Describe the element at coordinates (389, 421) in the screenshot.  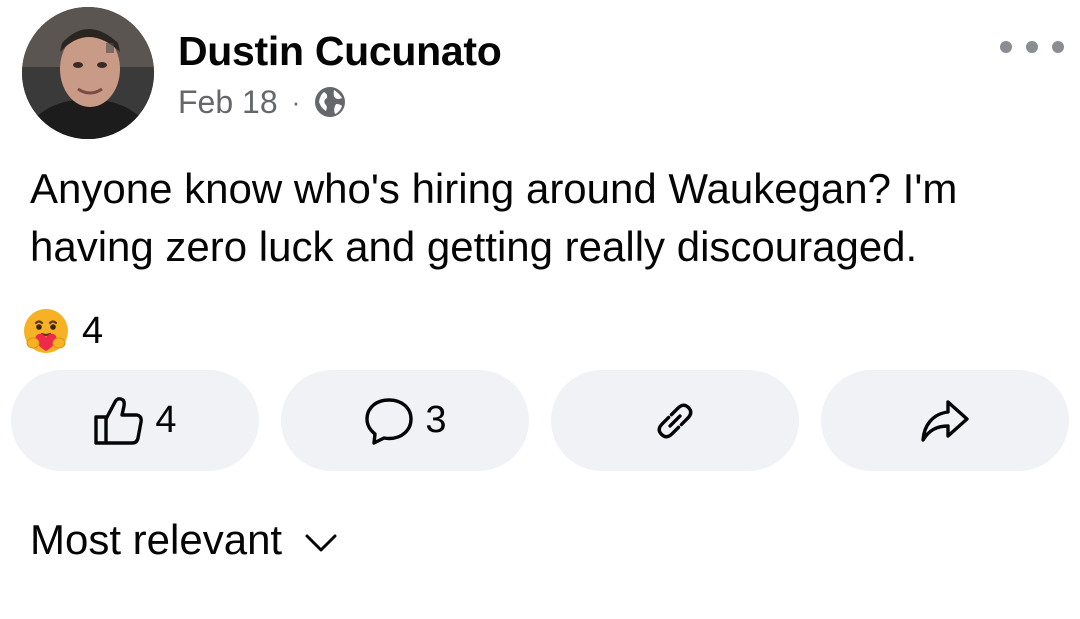
I see `comment-bubble-icon` at that location.